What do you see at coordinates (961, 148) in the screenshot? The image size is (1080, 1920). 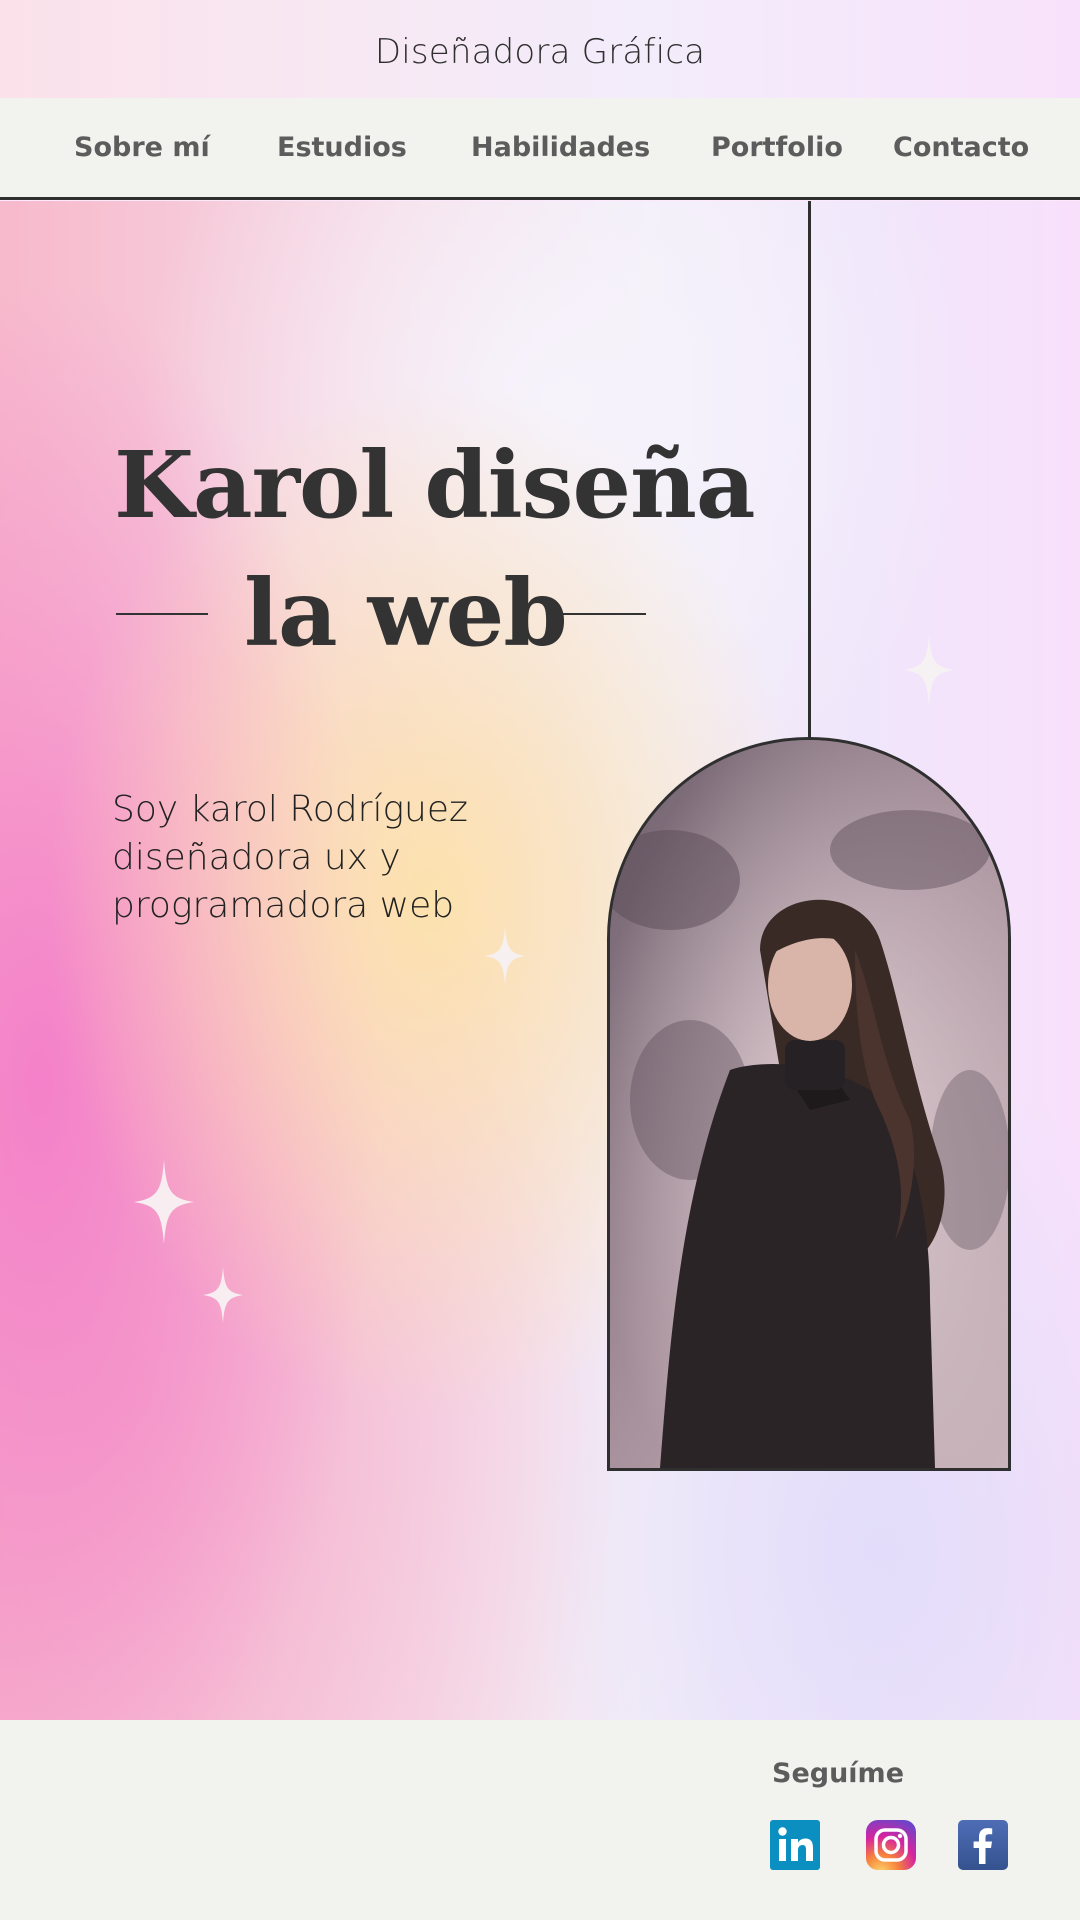 I see `nav-item-contacto: Contacto` at bounding box center [961, 148].